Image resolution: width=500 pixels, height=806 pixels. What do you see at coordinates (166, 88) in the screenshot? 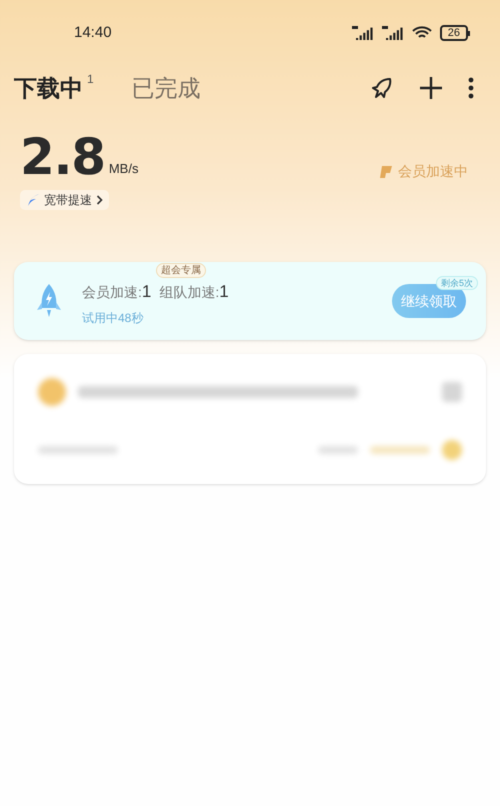
I see `tab: 已完成` at bounding box center [166, 88].